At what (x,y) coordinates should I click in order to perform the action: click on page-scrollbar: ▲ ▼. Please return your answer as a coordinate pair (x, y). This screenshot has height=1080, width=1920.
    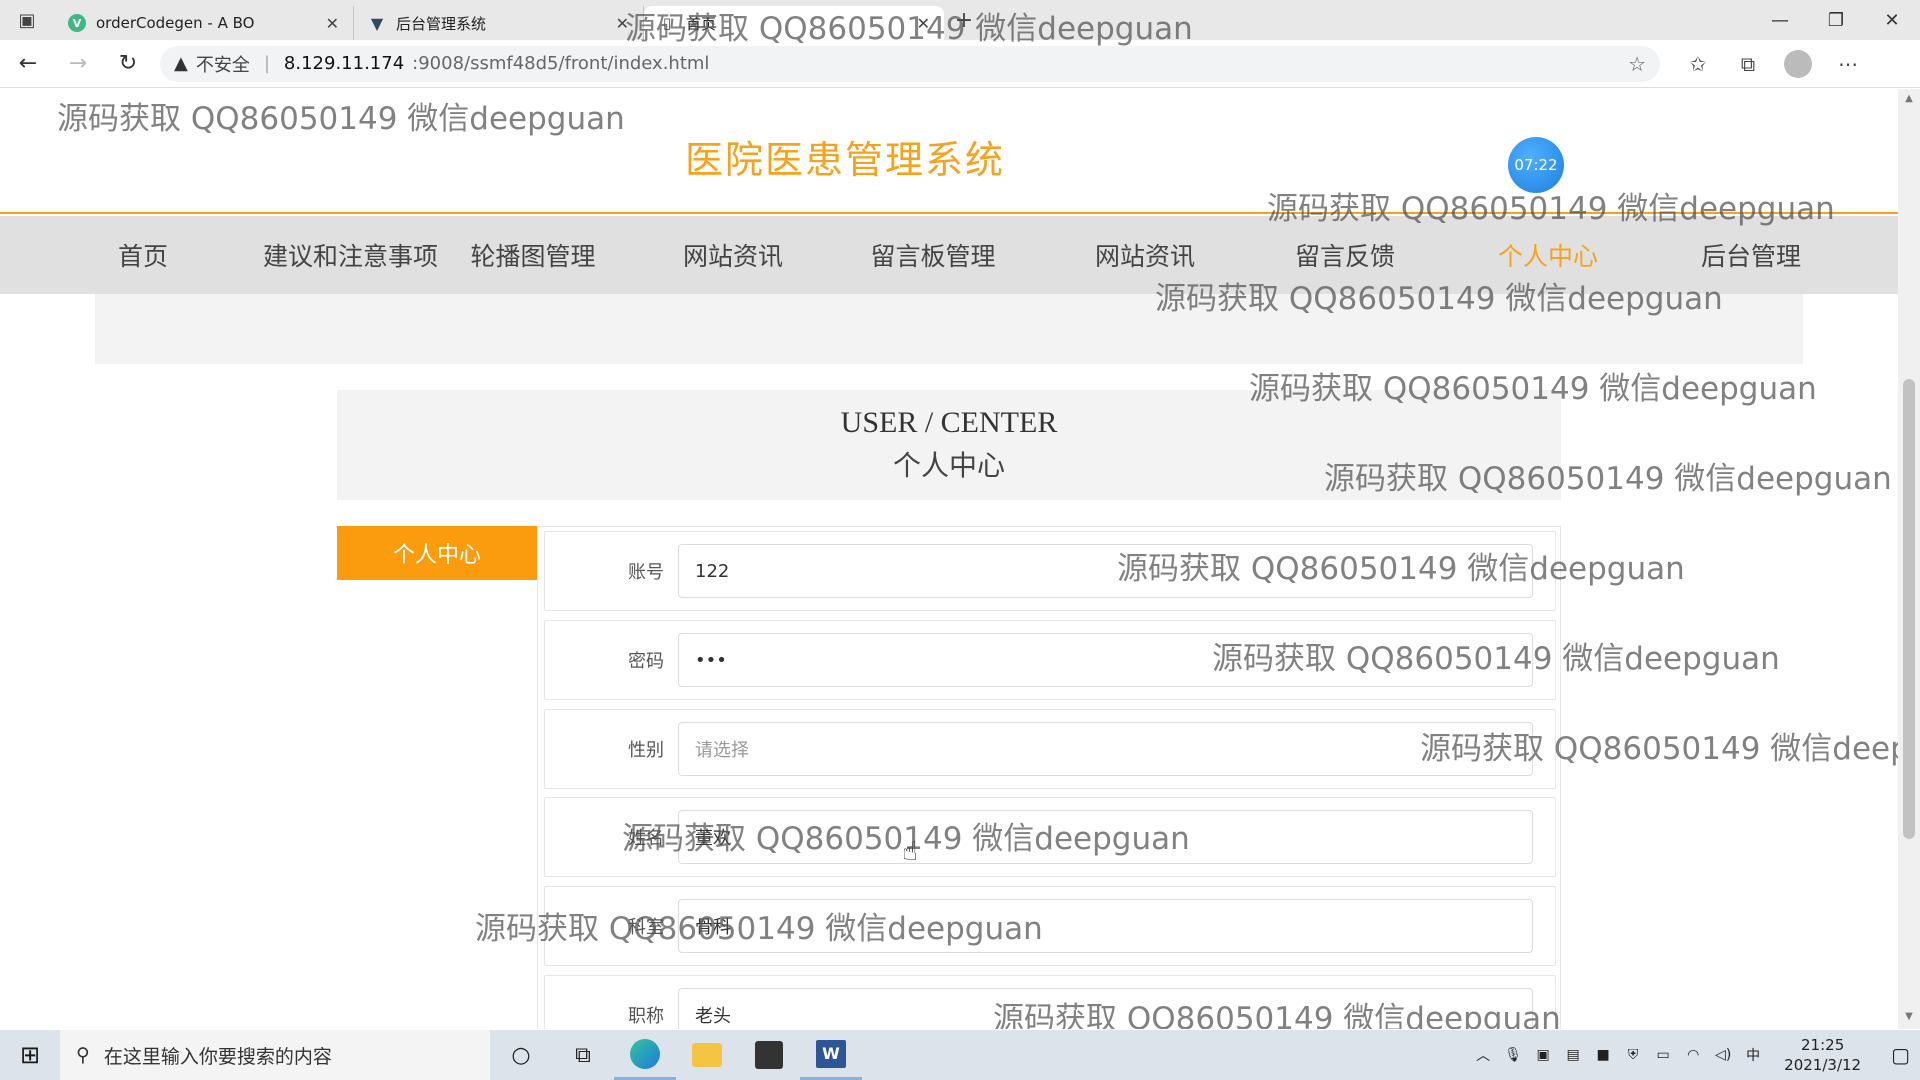
    Looking at the image, I should click on (1909, 559).